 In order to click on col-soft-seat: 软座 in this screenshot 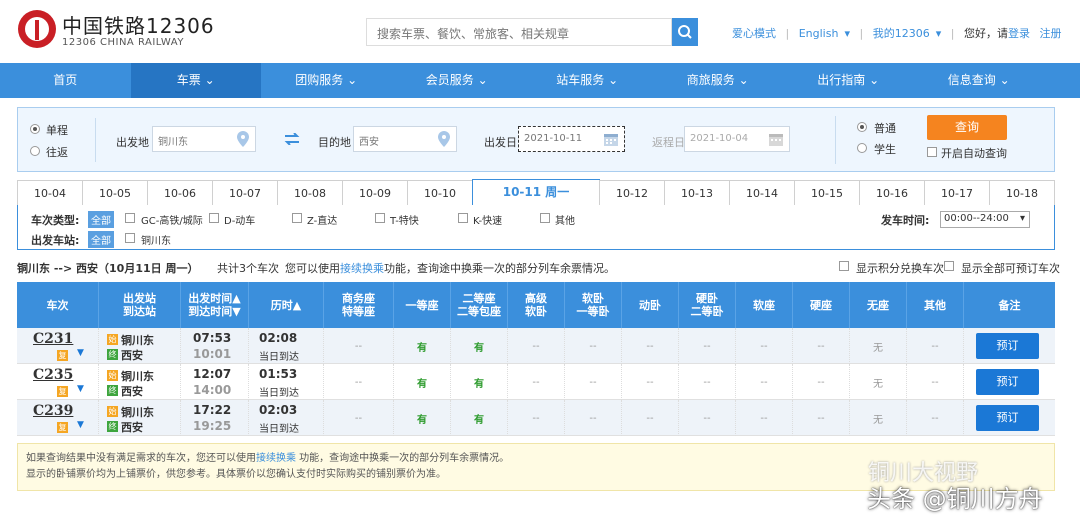, I will do `click(764, 305)`.